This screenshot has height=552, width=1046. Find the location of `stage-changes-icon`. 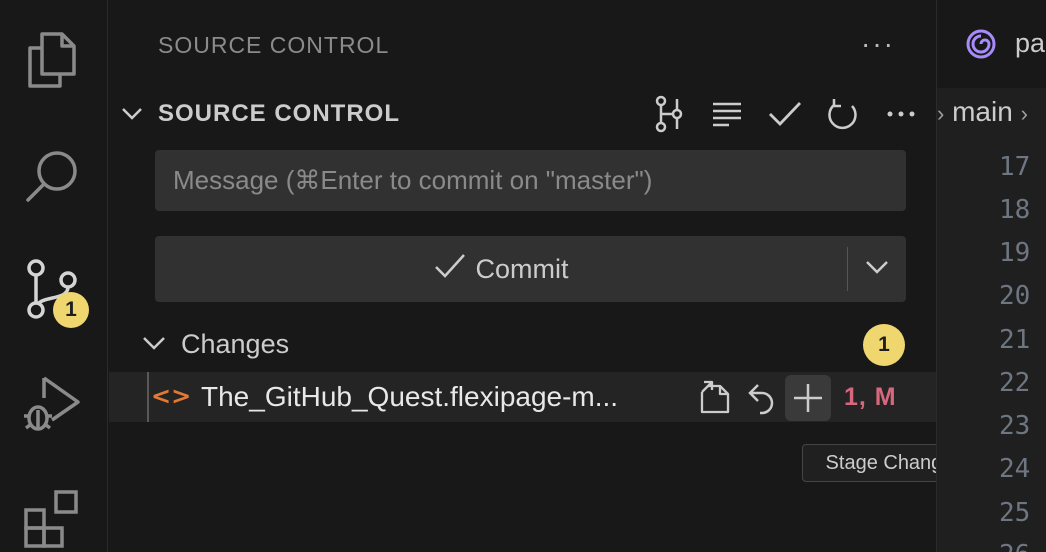

stage-changes-icon is located at coordinates (808, 398).